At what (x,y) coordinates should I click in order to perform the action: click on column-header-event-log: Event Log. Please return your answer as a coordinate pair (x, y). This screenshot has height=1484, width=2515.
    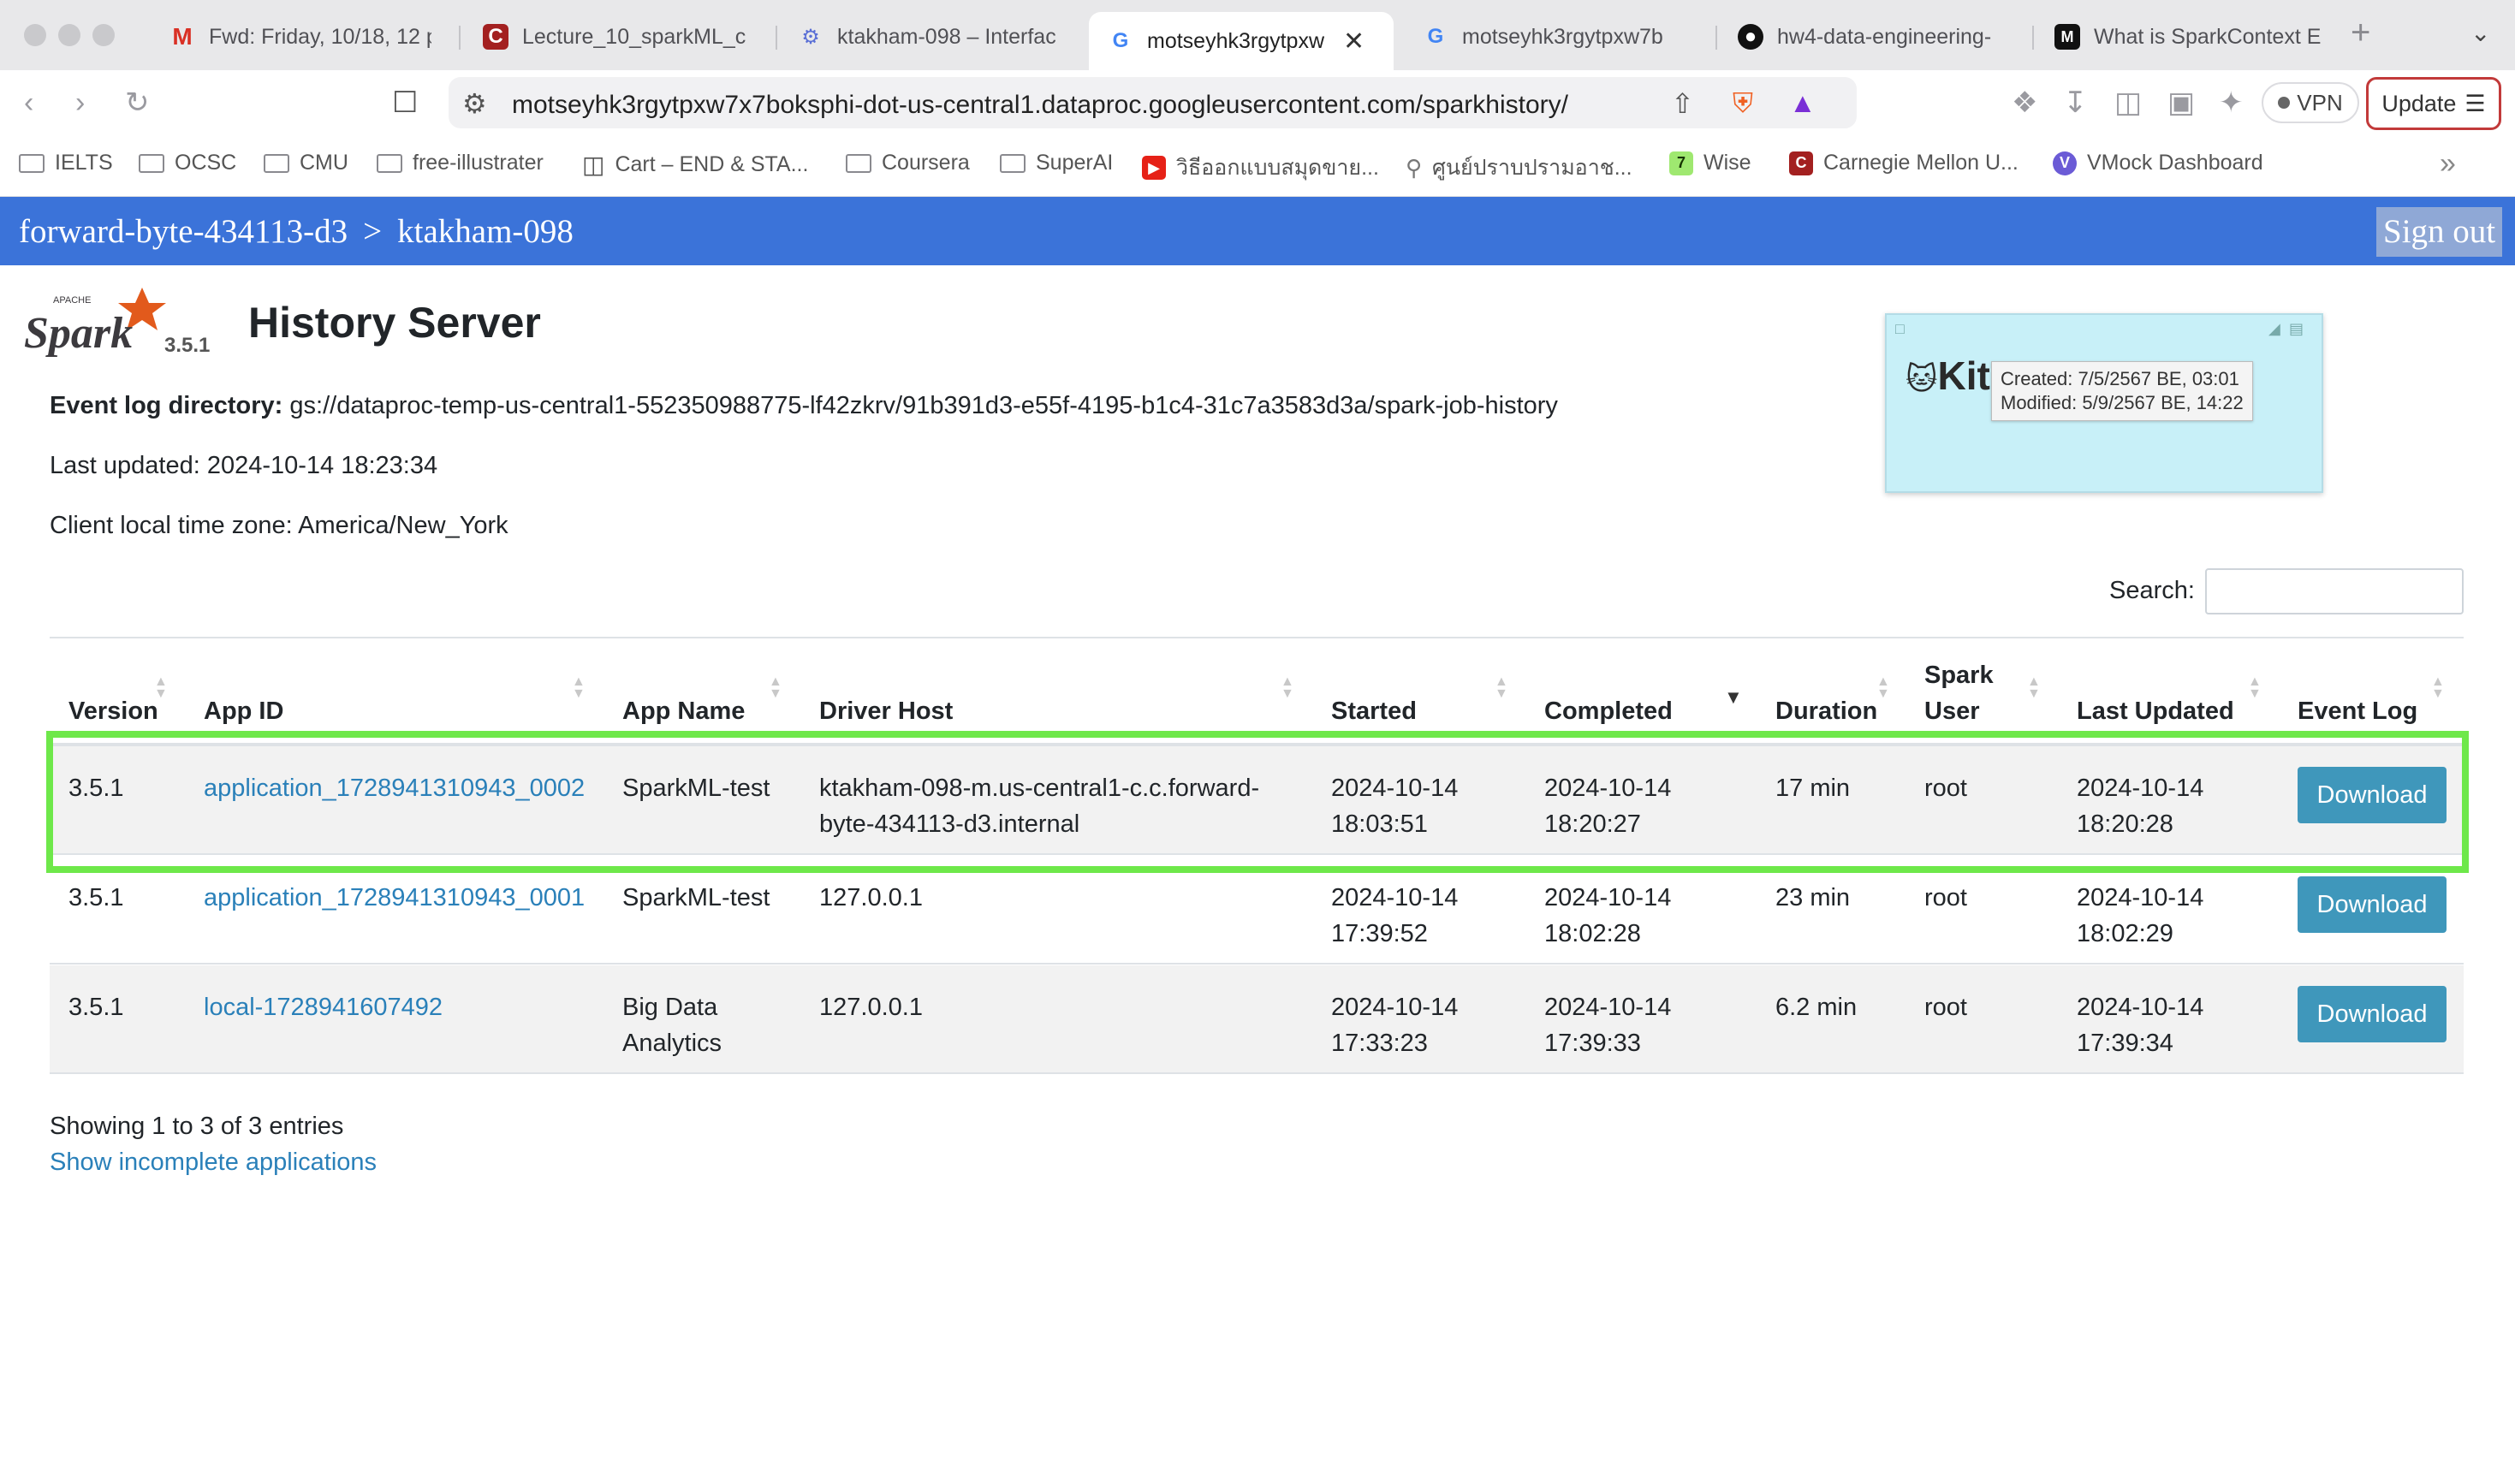
    Looking at the image, I should click on (2357, 711).